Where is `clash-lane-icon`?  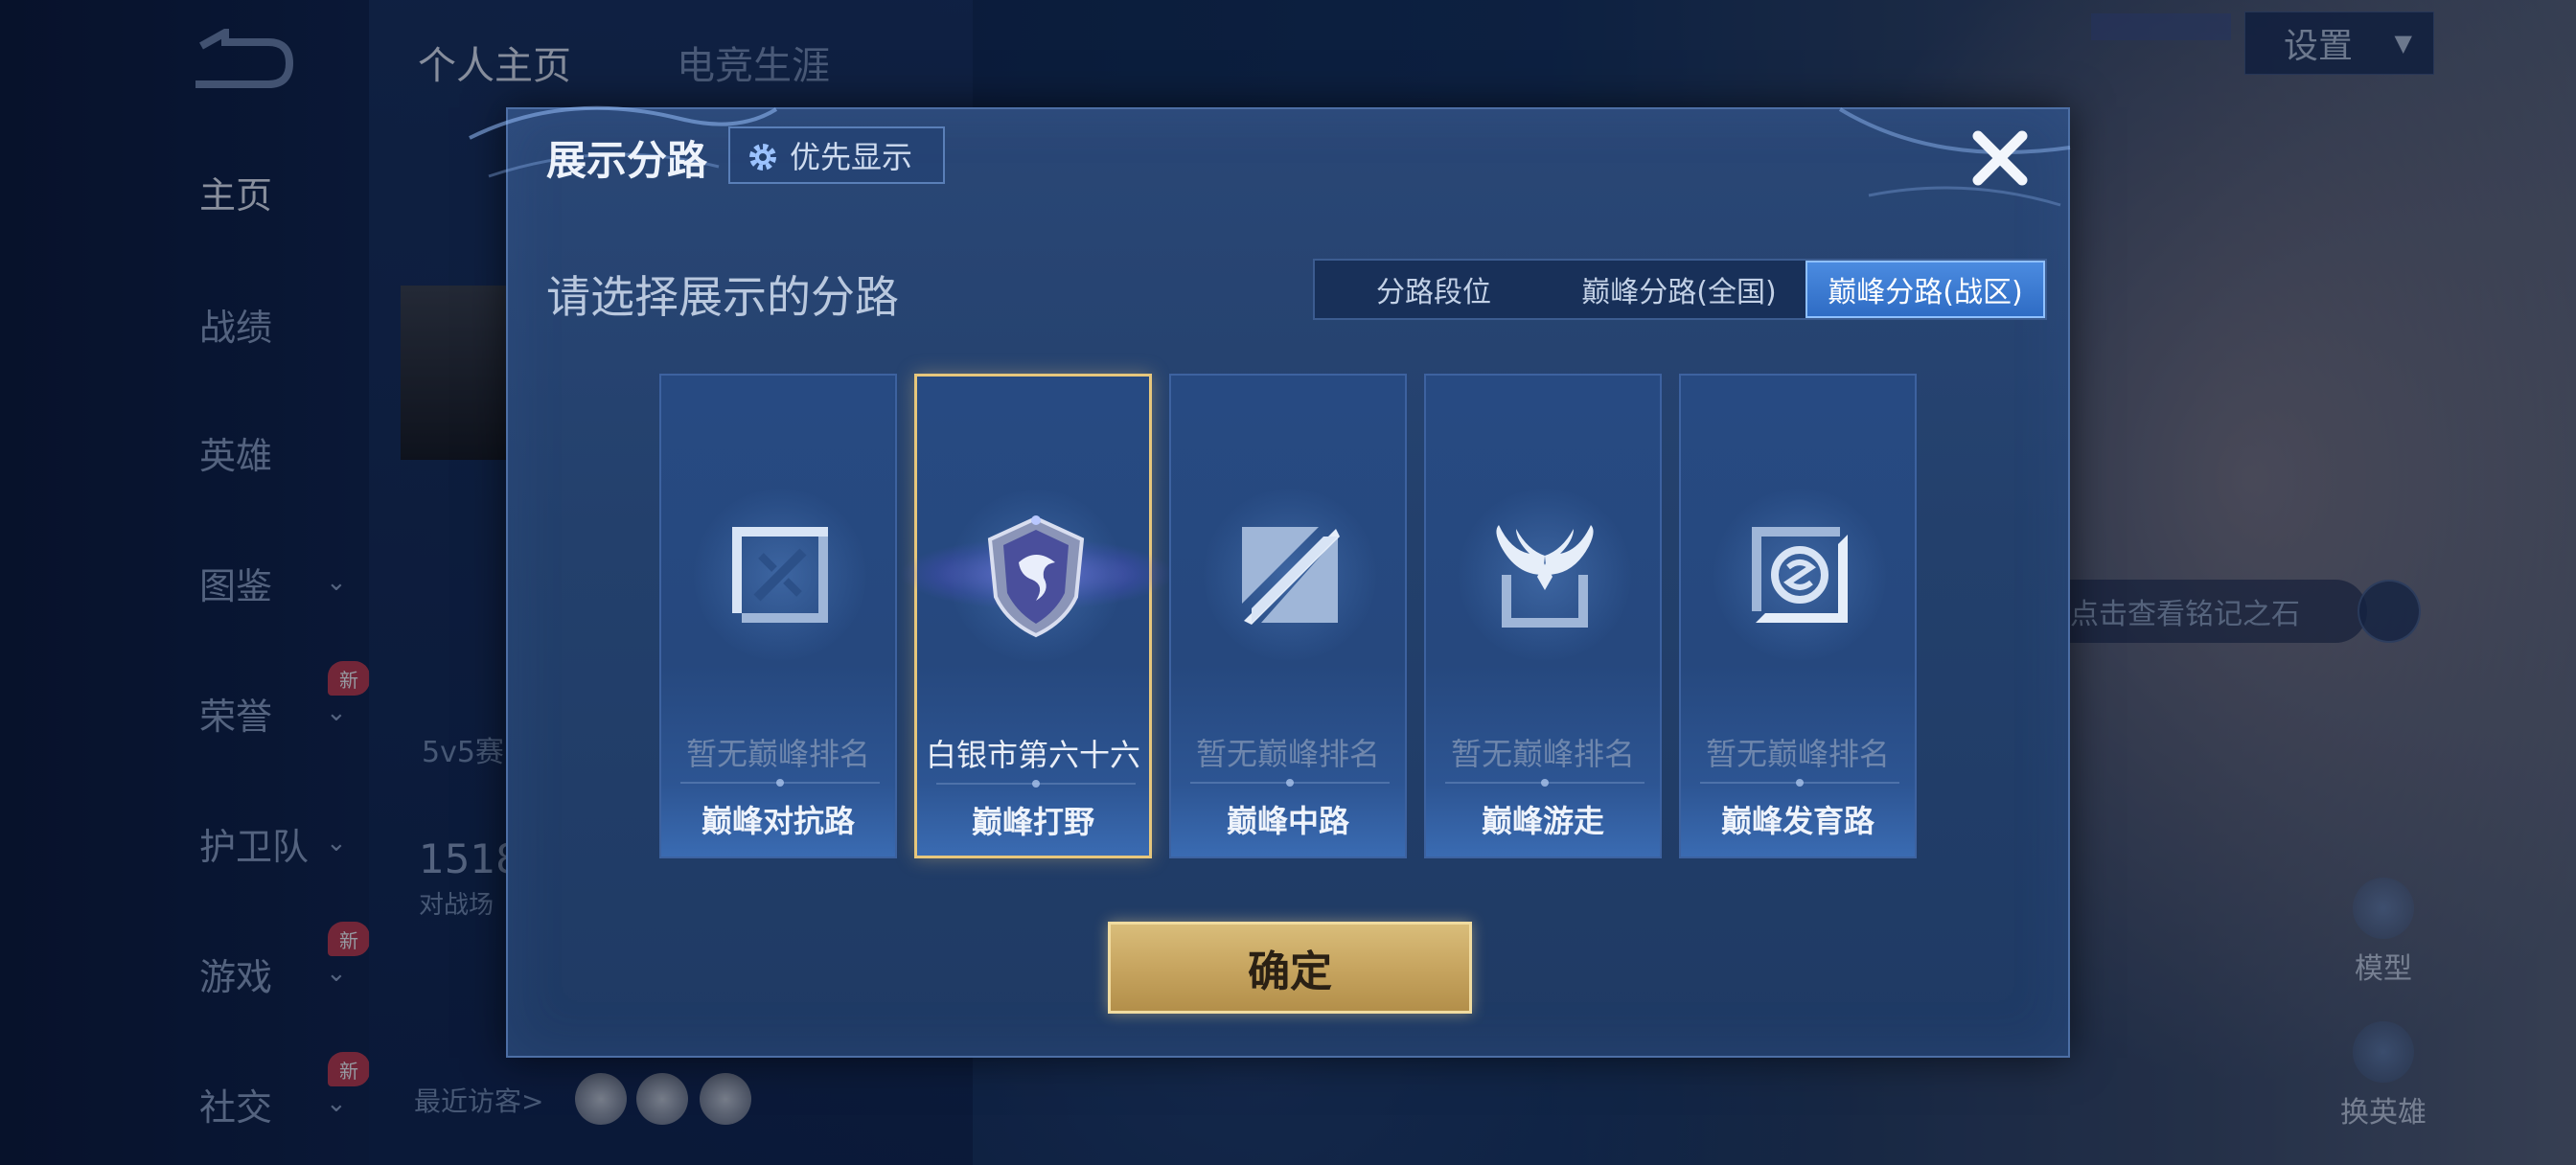 clash-lane-icon is located at coordinates (780, 575).